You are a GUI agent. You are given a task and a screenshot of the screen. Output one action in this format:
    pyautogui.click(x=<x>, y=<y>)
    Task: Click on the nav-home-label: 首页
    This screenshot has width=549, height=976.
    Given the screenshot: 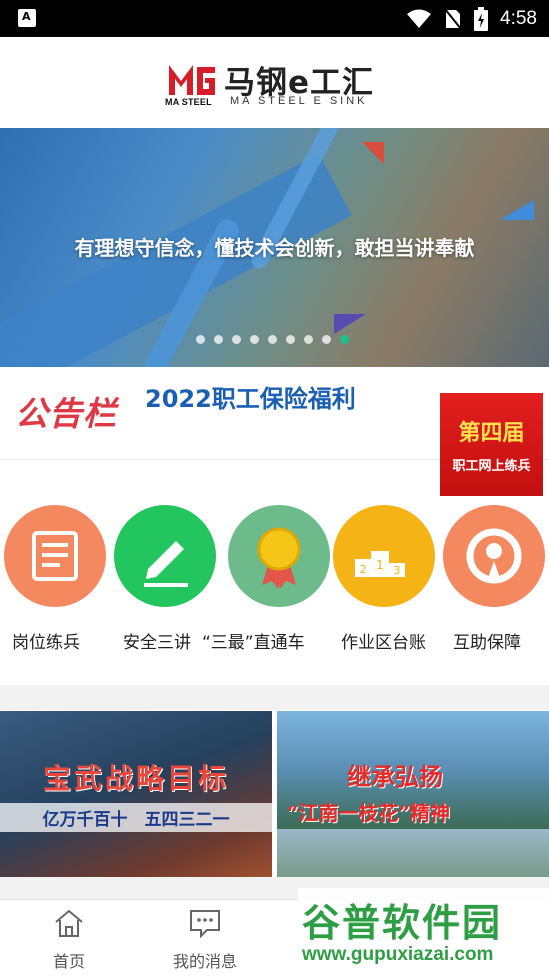 What is the action you would take?
    pyautogui.click(x=68, y=961)
    